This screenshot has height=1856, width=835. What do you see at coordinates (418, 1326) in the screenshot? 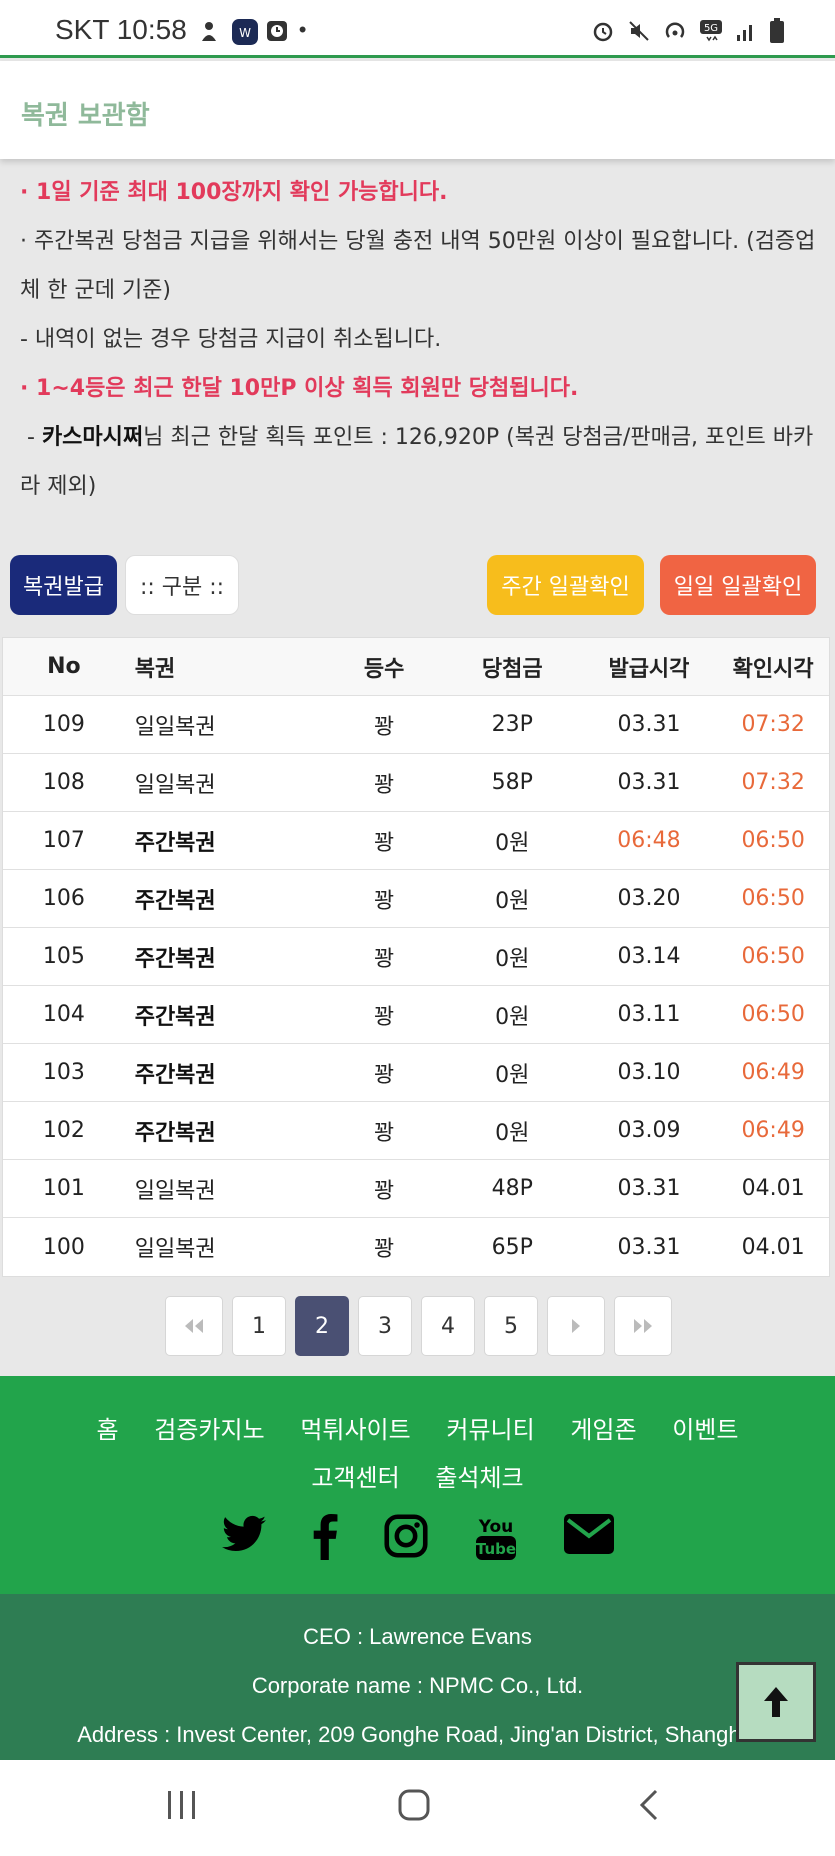
I see `pagination: 1 2 3 4 5` at bounding box center [418, 1326].